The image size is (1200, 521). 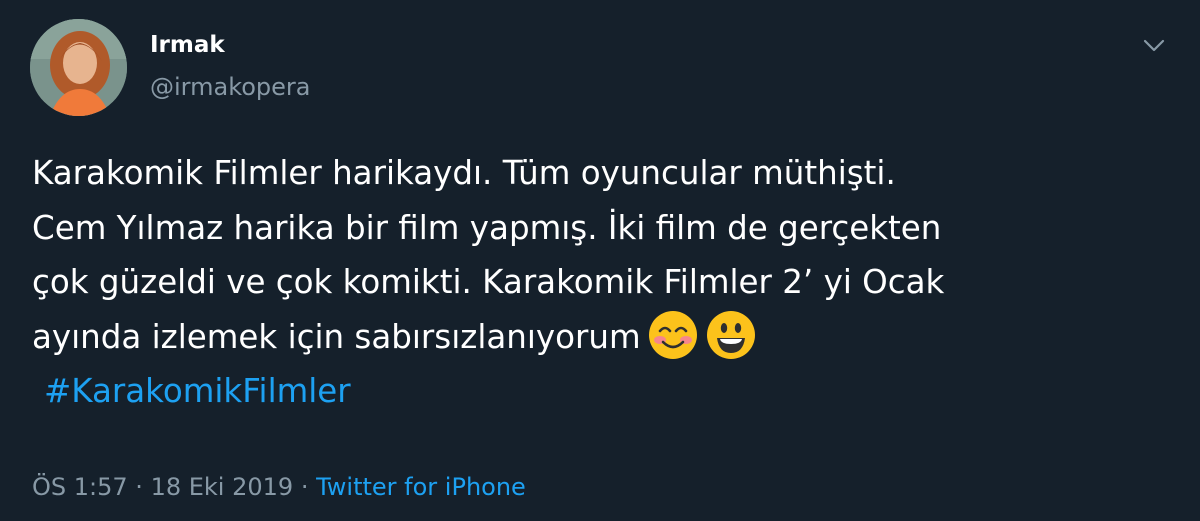 I want to click on chevron-down-icon, so click(x=1154, y=46).